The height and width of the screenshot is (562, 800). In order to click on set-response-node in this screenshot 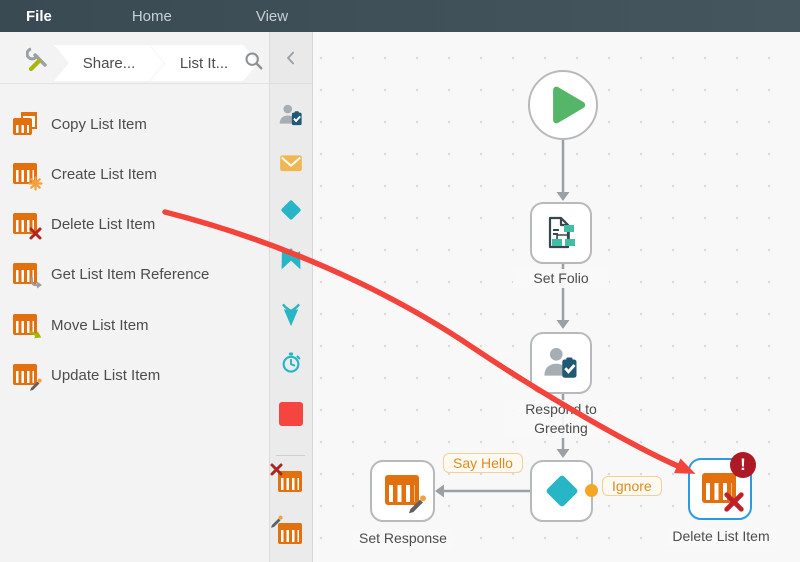, I will do `click(402, 491)`.